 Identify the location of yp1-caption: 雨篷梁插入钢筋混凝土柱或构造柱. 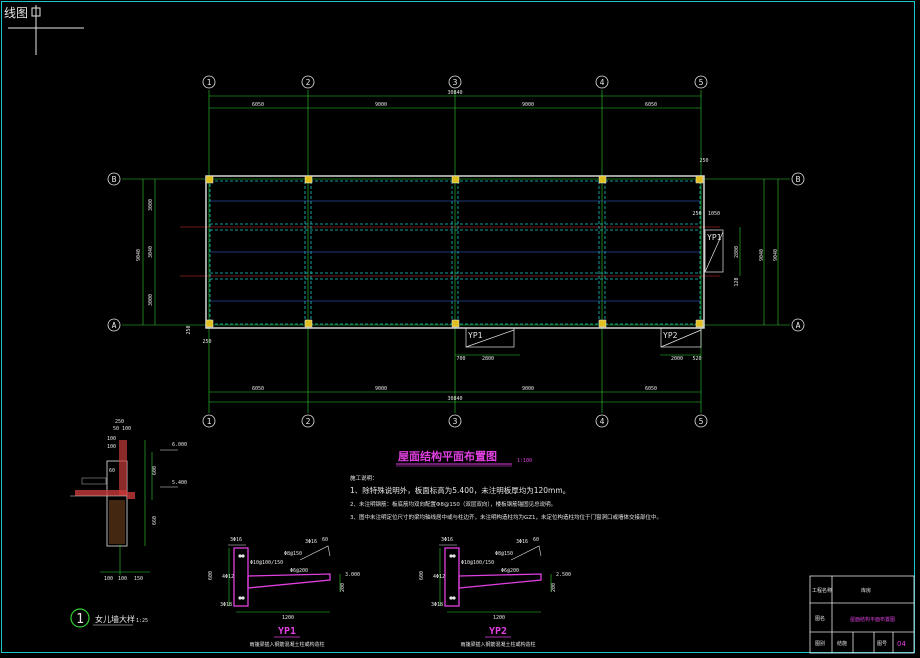
(286, 644).